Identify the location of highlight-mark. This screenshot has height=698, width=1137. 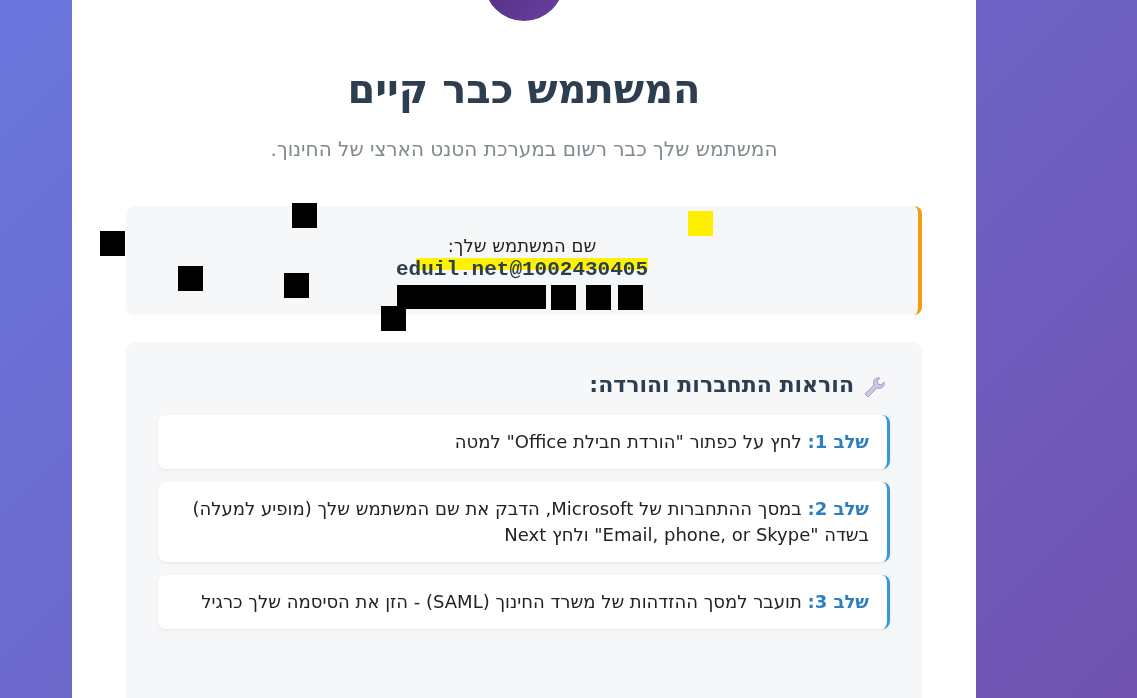
(700, 223).